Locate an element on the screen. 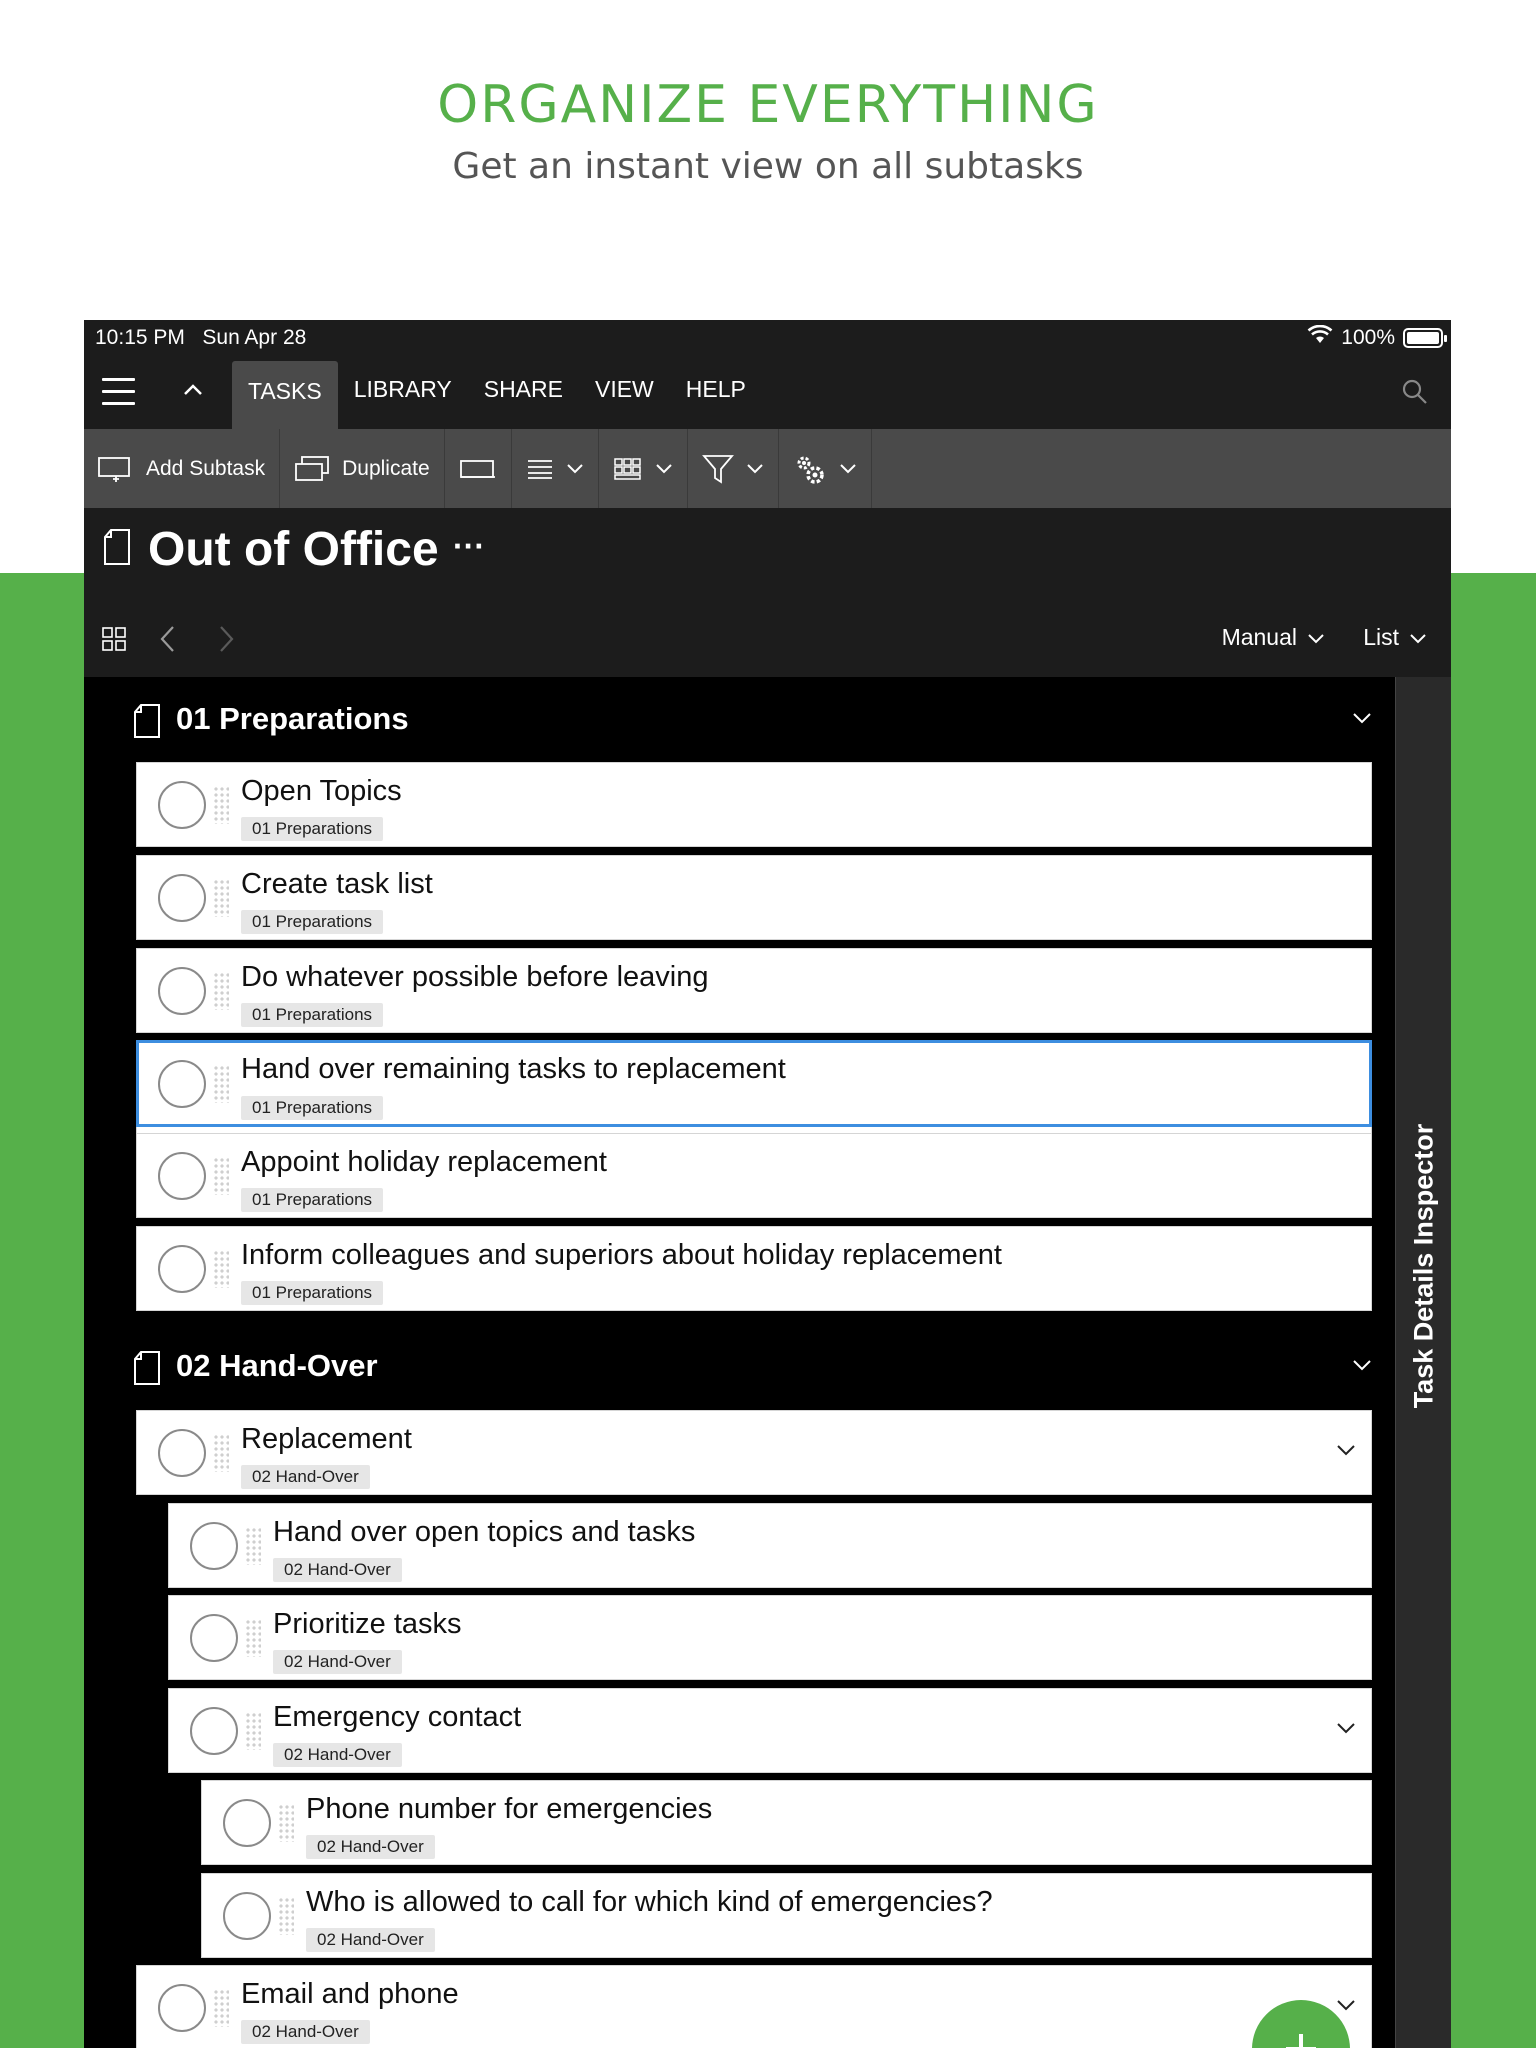 The height and width of the screenshot is (2048, 1536). navigation-bar: Manual List is located at coordinates (767, 636).